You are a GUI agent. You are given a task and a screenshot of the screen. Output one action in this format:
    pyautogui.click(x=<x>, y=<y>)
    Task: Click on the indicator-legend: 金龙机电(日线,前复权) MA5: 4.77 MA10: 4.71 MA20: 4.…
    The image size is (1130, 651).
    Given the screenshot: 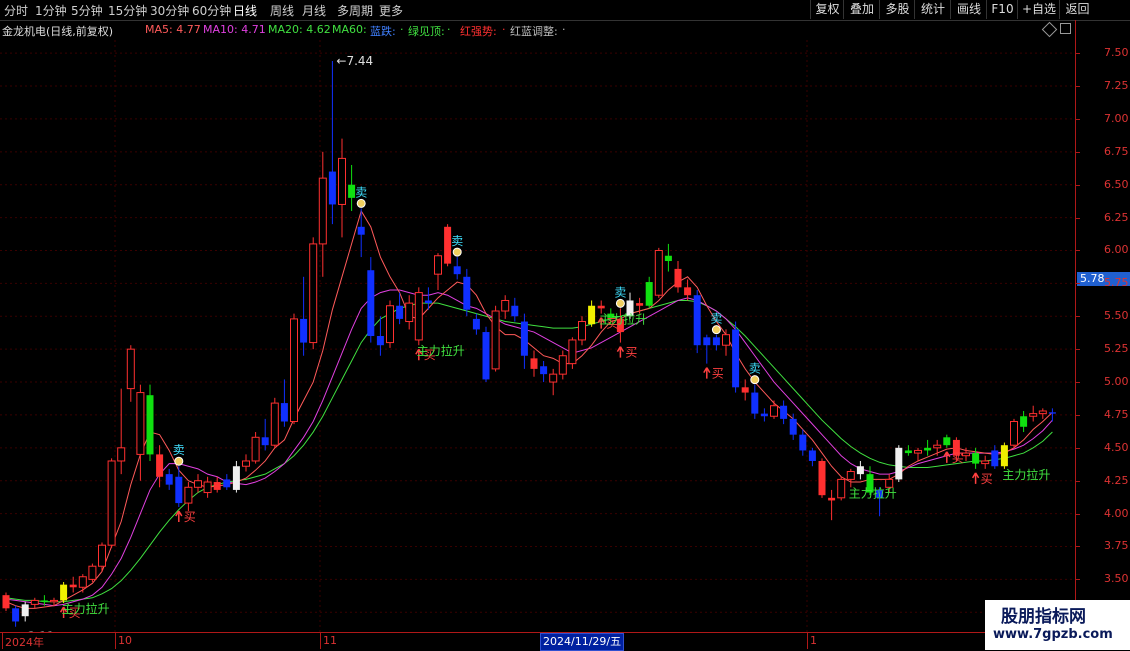 What is the action you would take?
    pyautogui.click(x=537, y=30)
    